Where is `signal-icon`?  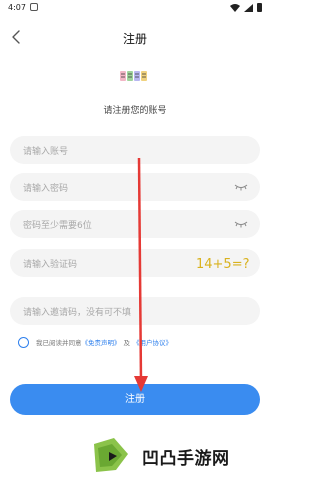 signal-icon is located at coordinates (248, 7).